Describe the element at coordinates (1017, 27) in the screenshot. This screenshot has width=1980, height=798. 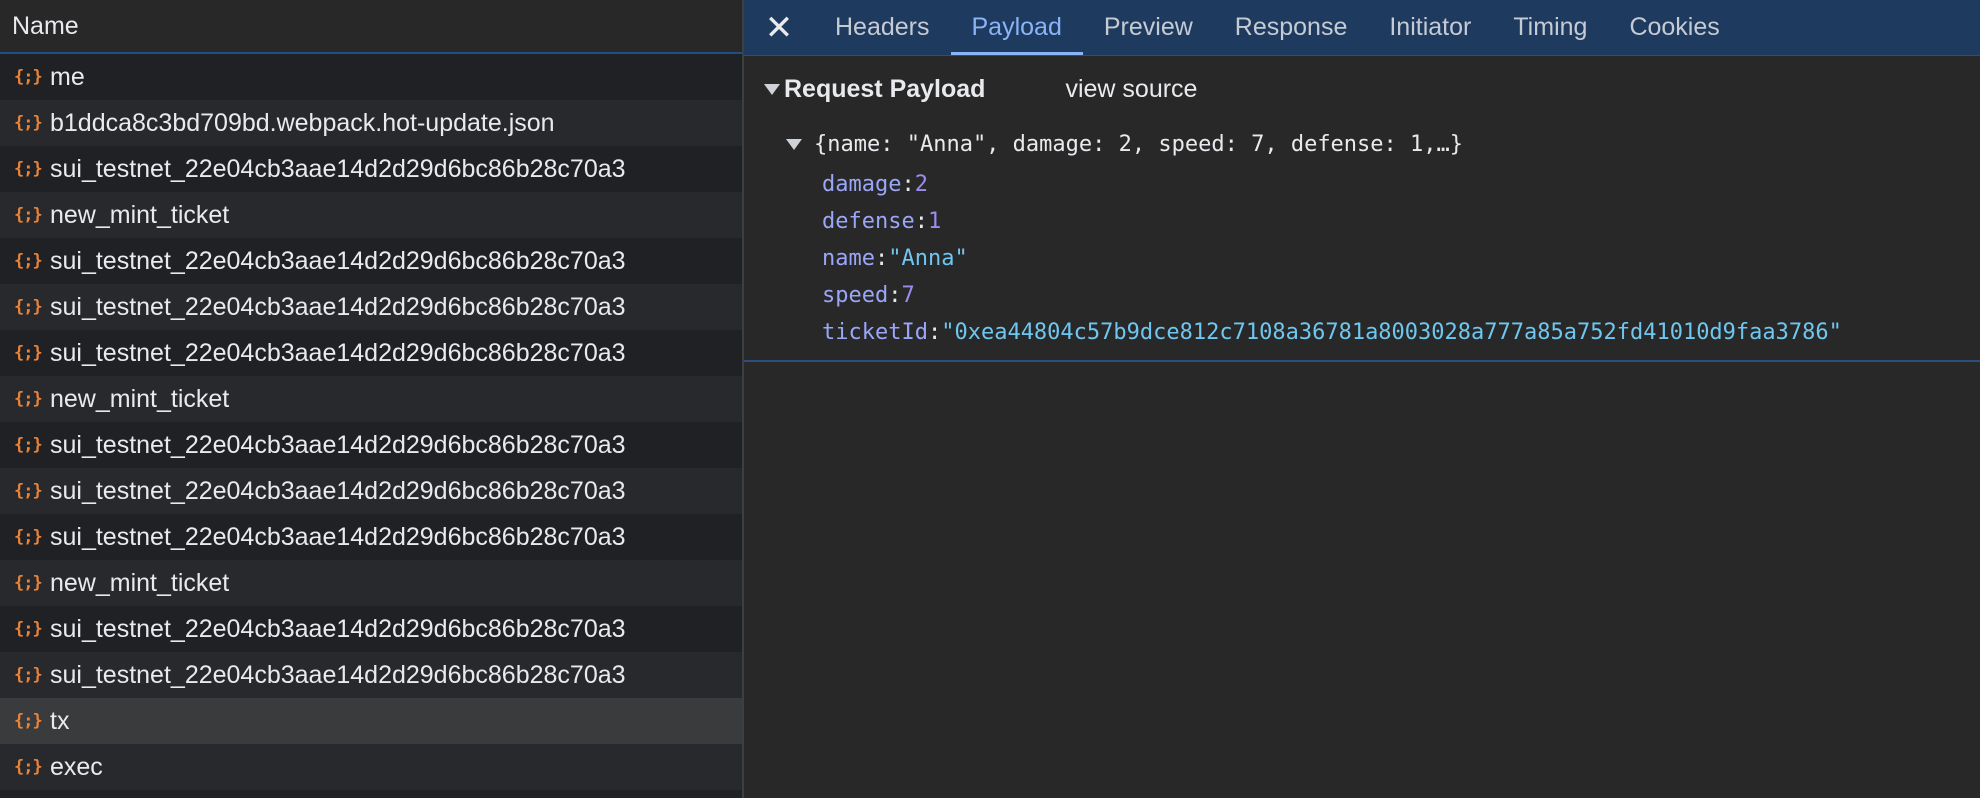
I see `tab-payload: Payload` at that location.